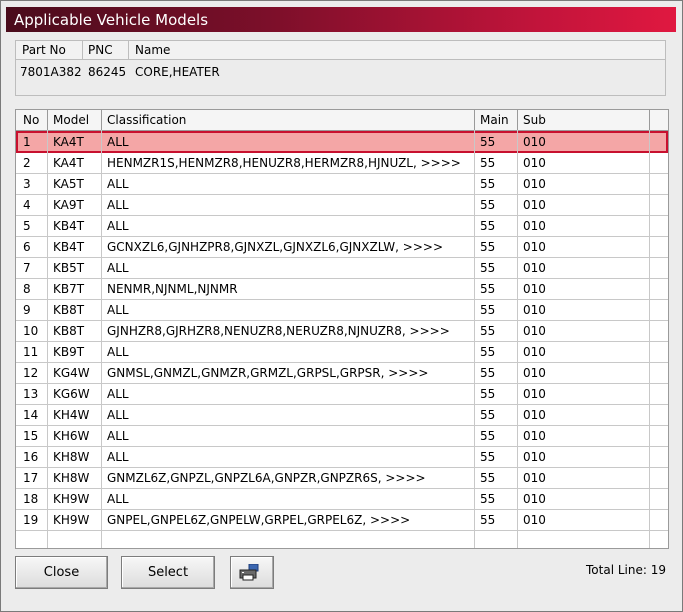 This screenshot has height=612, width=683. What do you see at coordinates (342, 436) in the screenshot?
I see `table-row: 15 KH6W ALL 55 010` at bounding box center [342, 436].